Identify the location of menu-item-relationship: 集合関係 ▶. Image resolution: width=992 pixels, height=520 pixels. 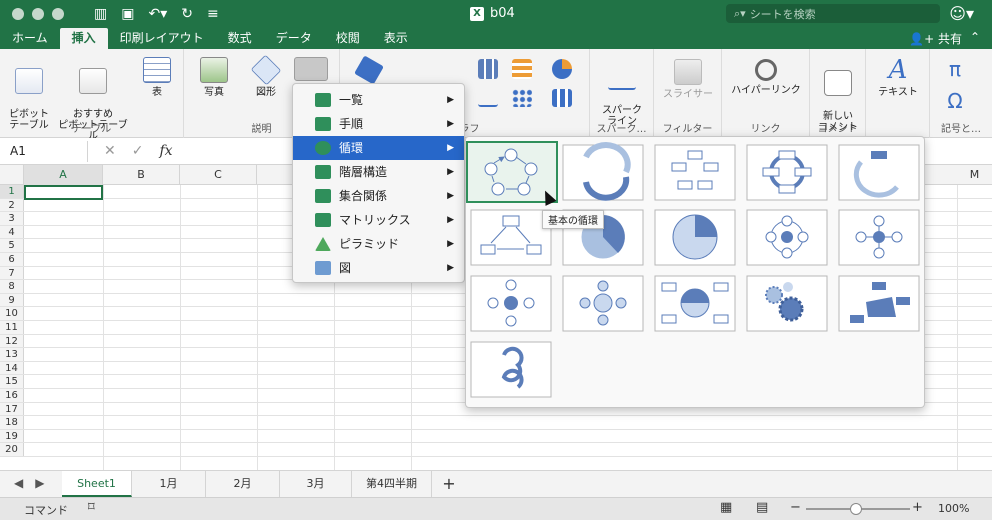
(378, 196).